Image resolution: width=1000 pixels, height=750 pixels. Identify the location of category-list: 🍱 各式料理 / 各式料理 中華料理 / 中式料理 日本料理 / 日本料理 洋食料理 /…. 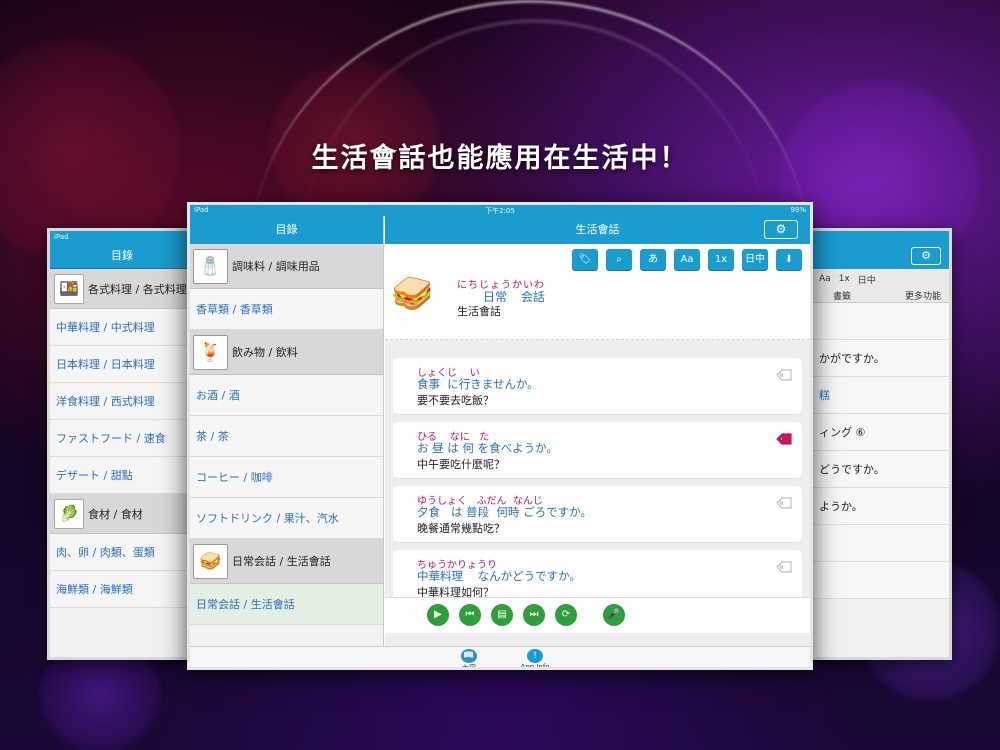
(122, 438).